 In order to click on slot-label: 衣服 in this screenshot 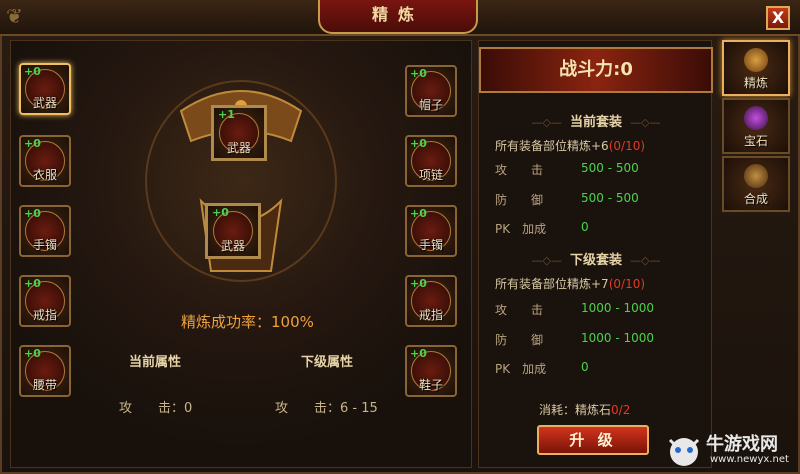, I will do `click(44, 175)`.